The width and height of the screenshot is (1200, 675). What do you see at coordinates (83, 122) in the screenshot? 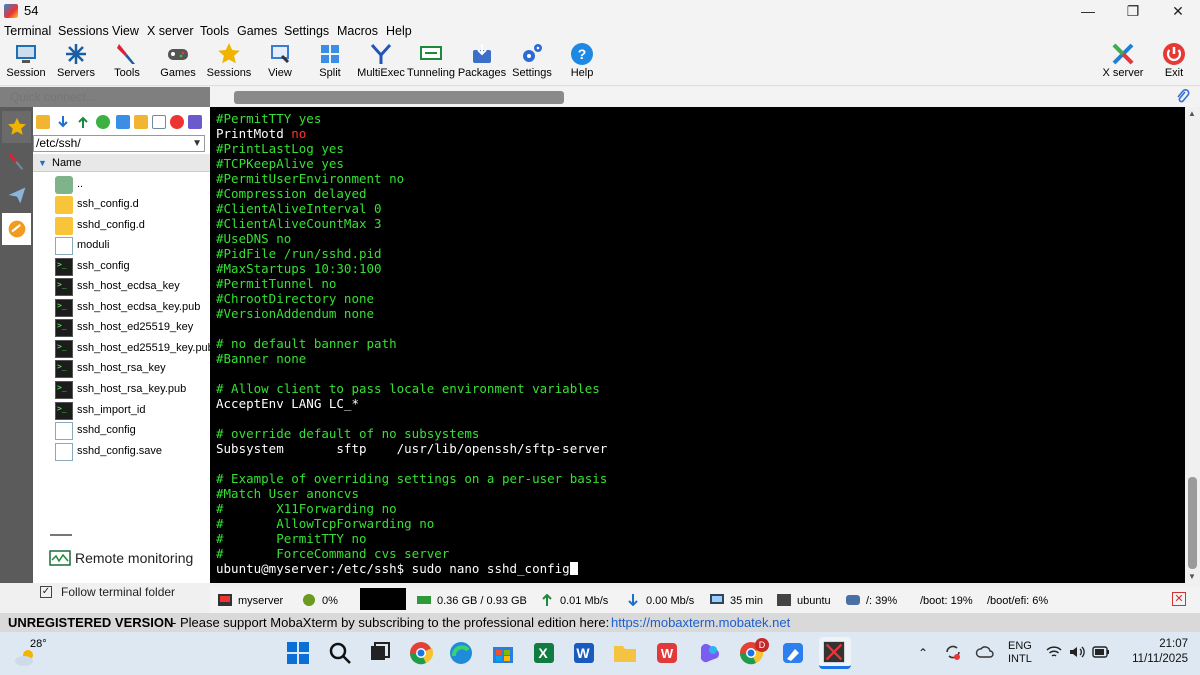
I see `upload-icon` at bounding box center [83, 122].